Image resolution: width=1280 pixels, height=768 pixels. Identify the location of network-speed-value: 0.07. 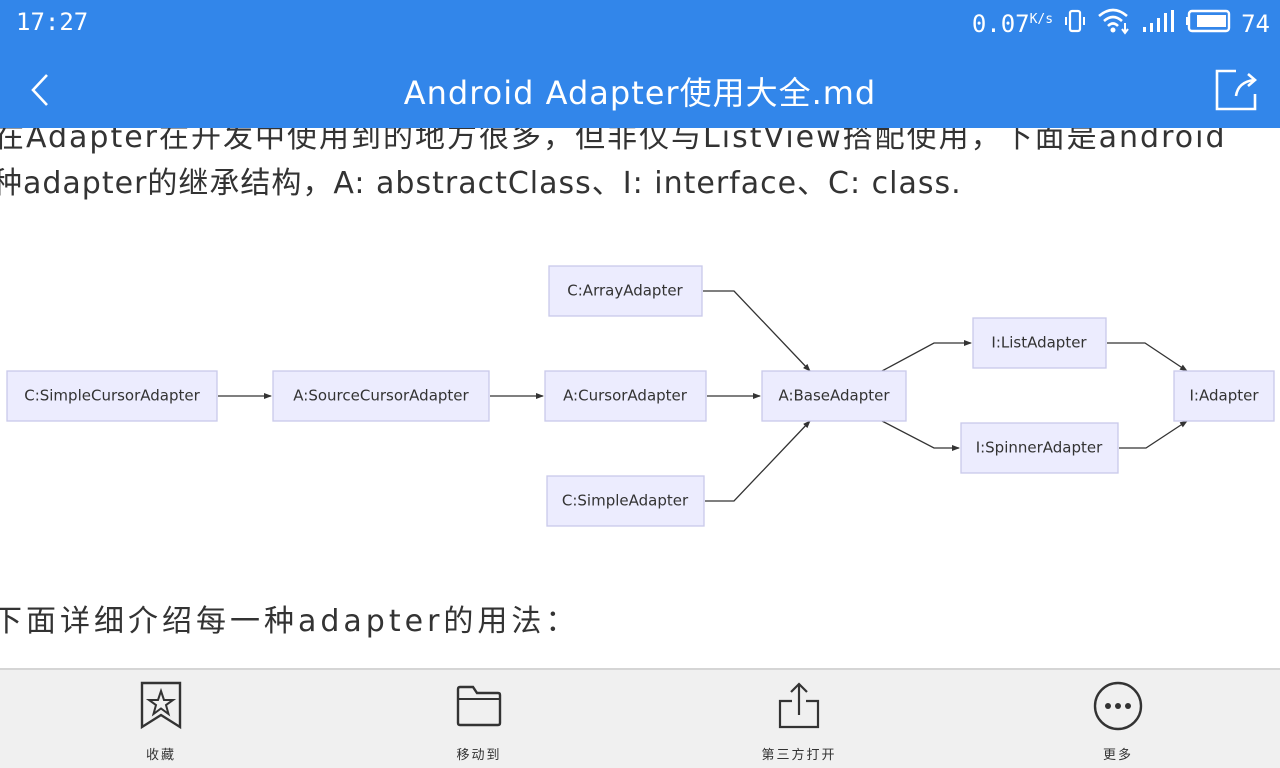
(1000, 24).